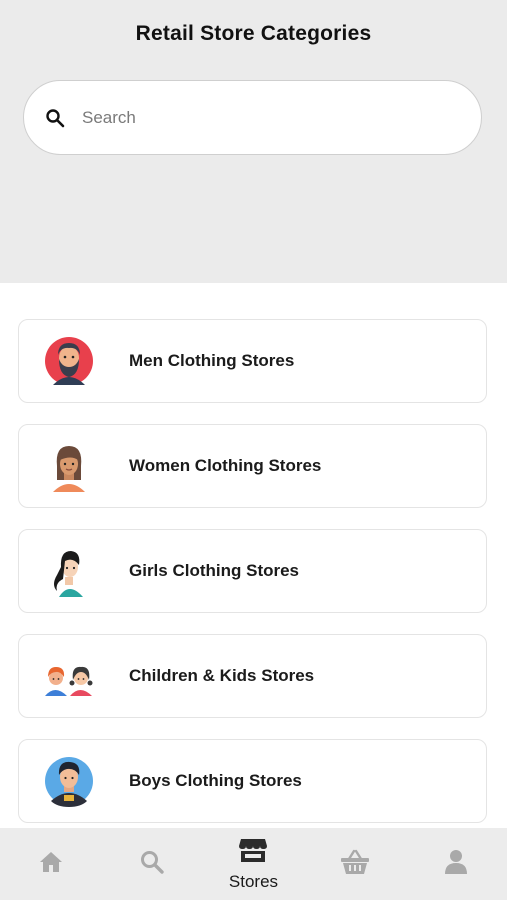 The image size is (507, 900). I want to click on home-icon, so click(51, 864).